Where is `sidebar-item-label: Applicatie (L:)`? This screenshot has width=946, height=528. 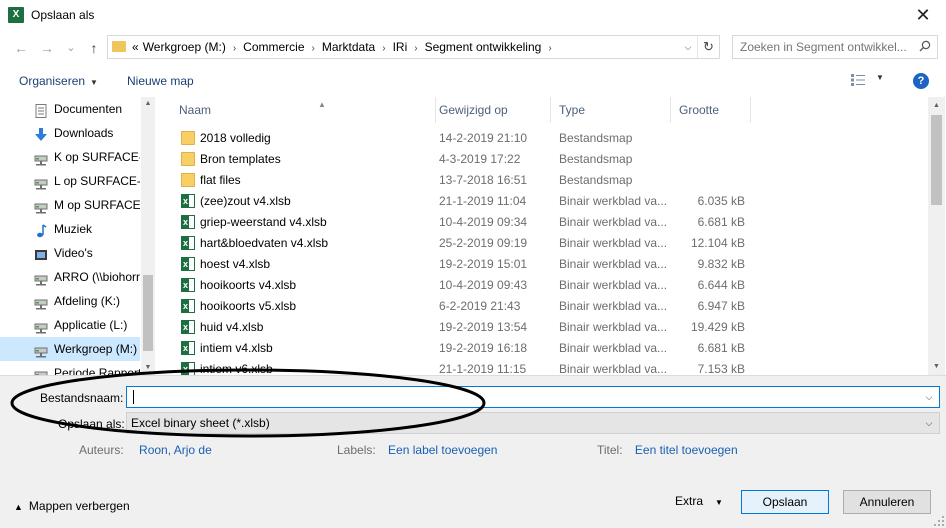 sidebar-item-label: Applicatie (L:) is located at coordinates (91, 325).